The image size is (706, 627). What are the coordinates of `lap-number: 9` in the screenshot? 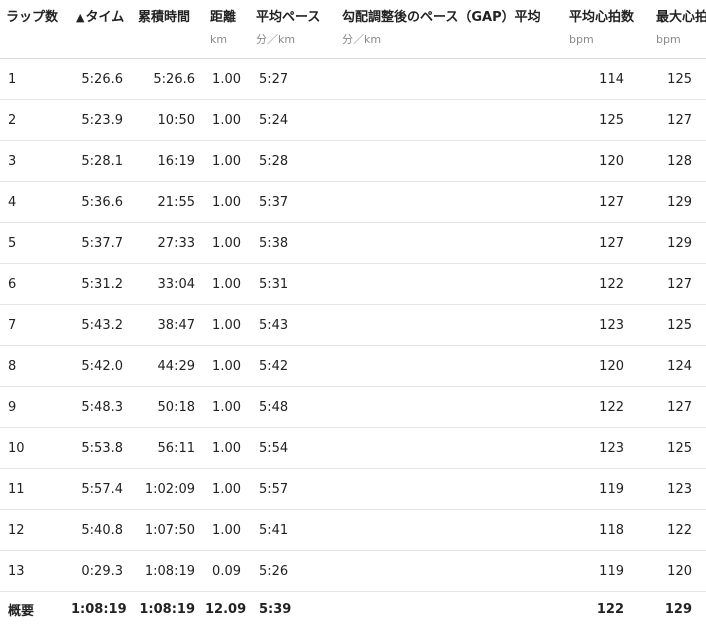 It's located at (35, 407).